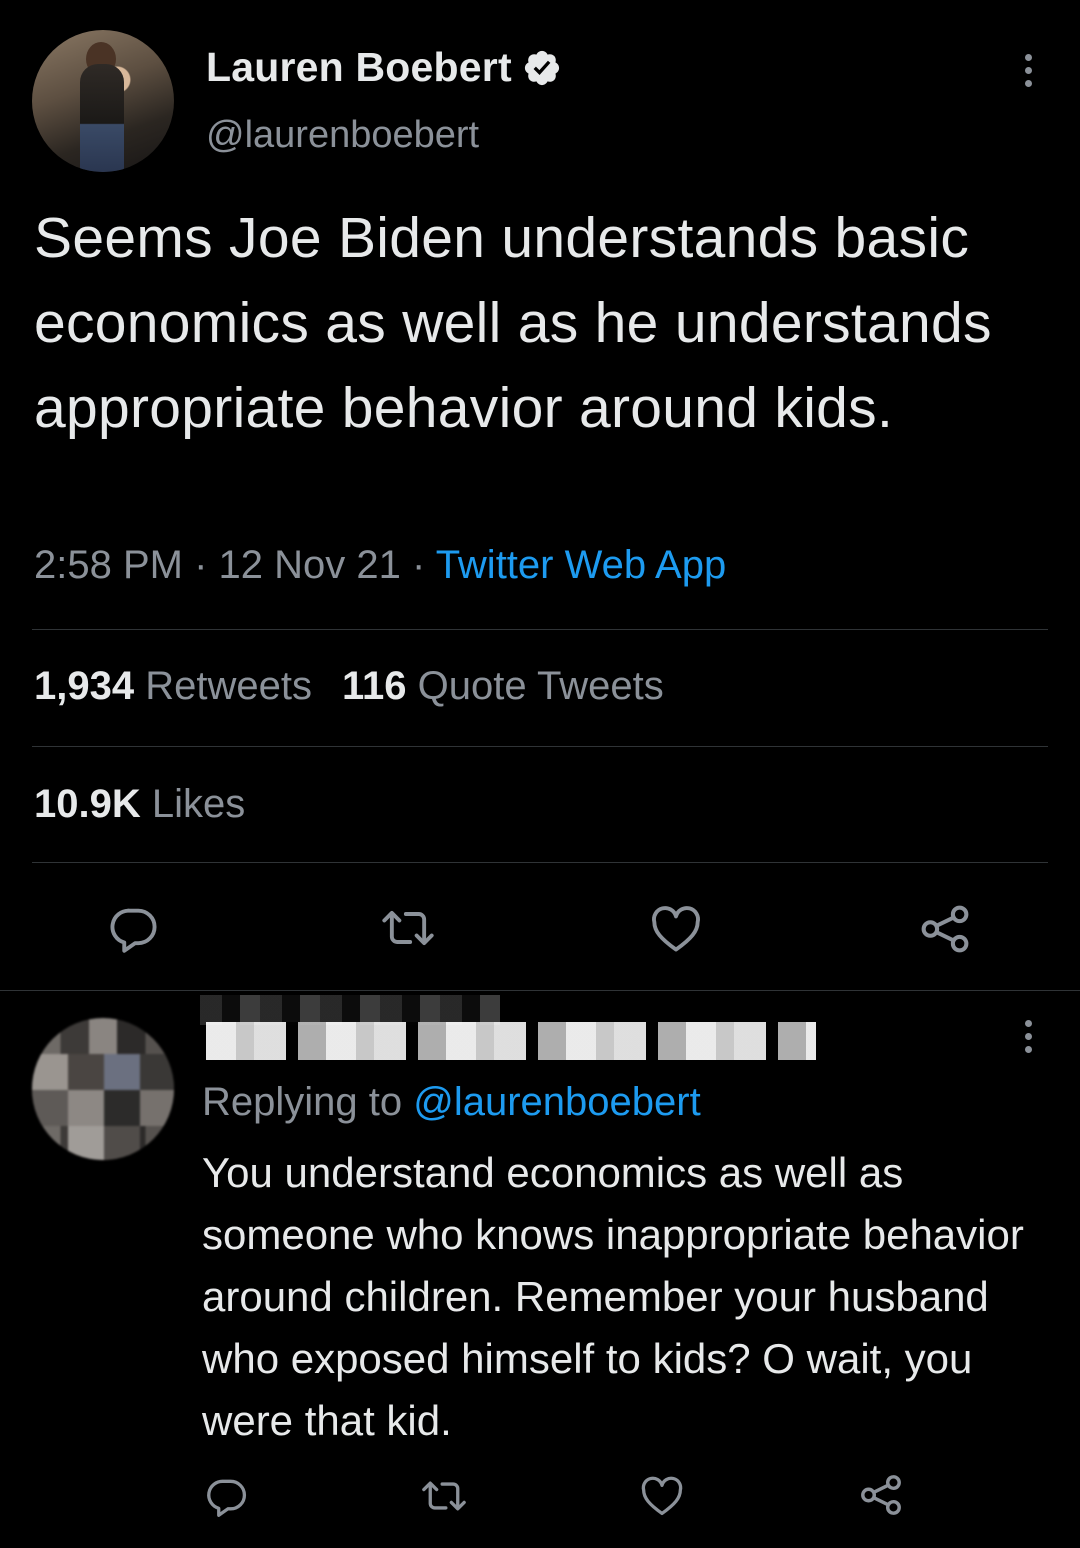  Describe the element at coordinates (87, 804) in the screenshot. I see `likes-count: 10.9K` at that location.